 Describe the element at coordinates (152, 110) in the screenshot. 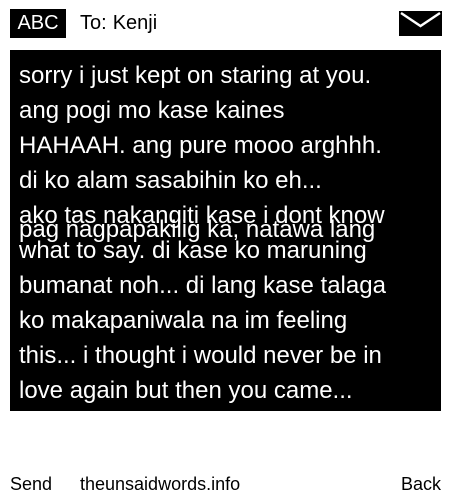

I see `message-line: ang pogi mo kase kaines` at that location.